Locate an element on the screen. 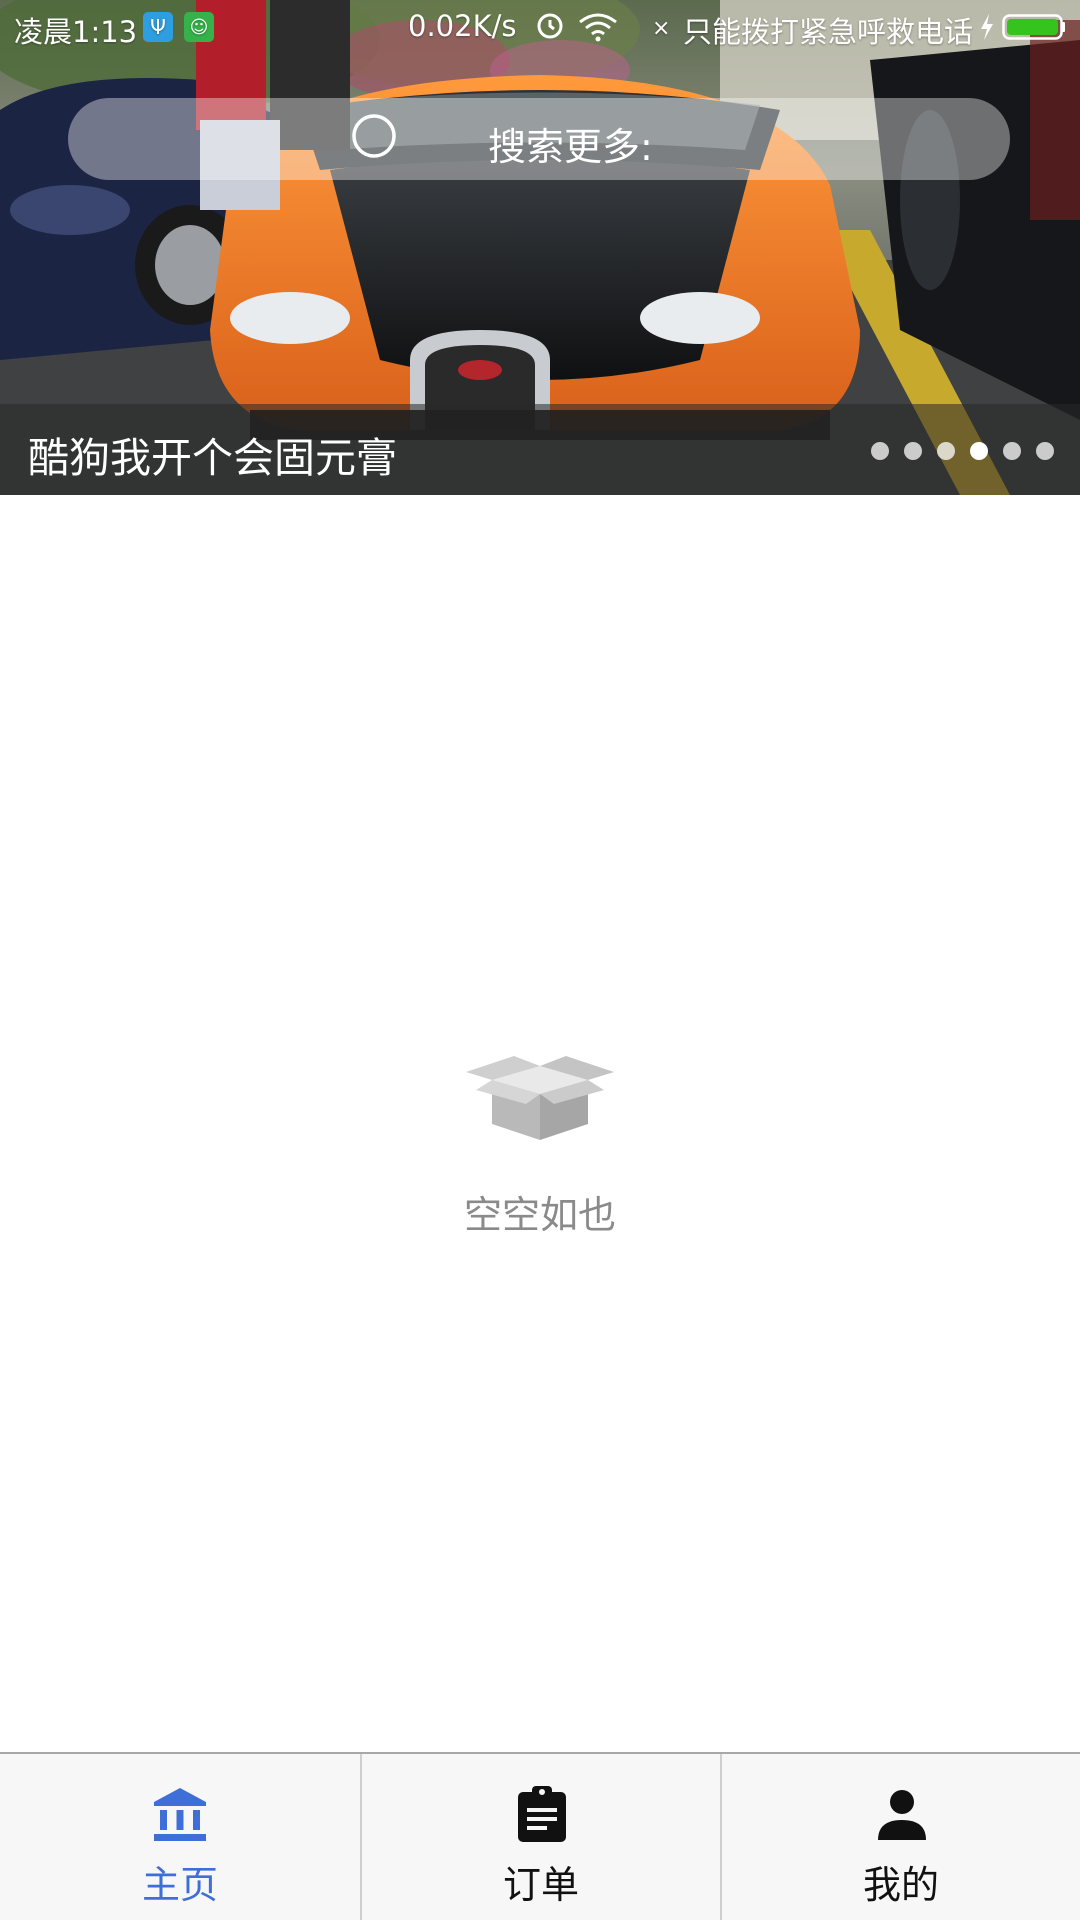 The height and width of the screenshot is (1920, 1080). android-debug-icon: ☺ is located at coordinates (199, 27).